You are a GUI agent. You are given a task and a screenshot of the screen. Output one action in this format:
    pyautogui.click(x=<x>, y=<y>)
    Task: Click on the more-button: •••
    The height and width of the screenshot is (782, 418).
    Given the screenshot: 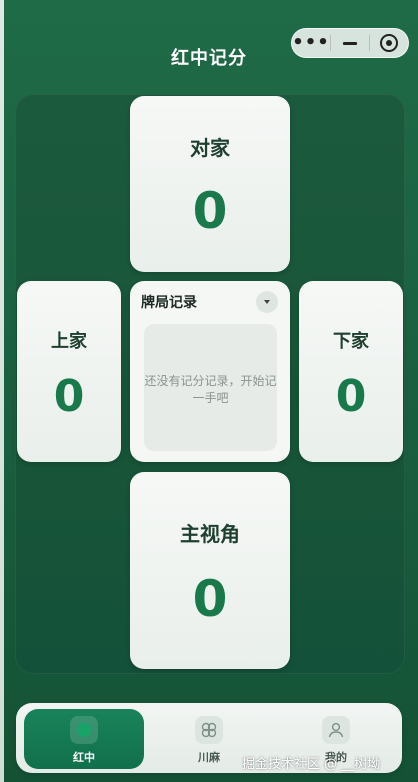 What is the action you would take?
    pyautogui.click(x=311, y=43)
    